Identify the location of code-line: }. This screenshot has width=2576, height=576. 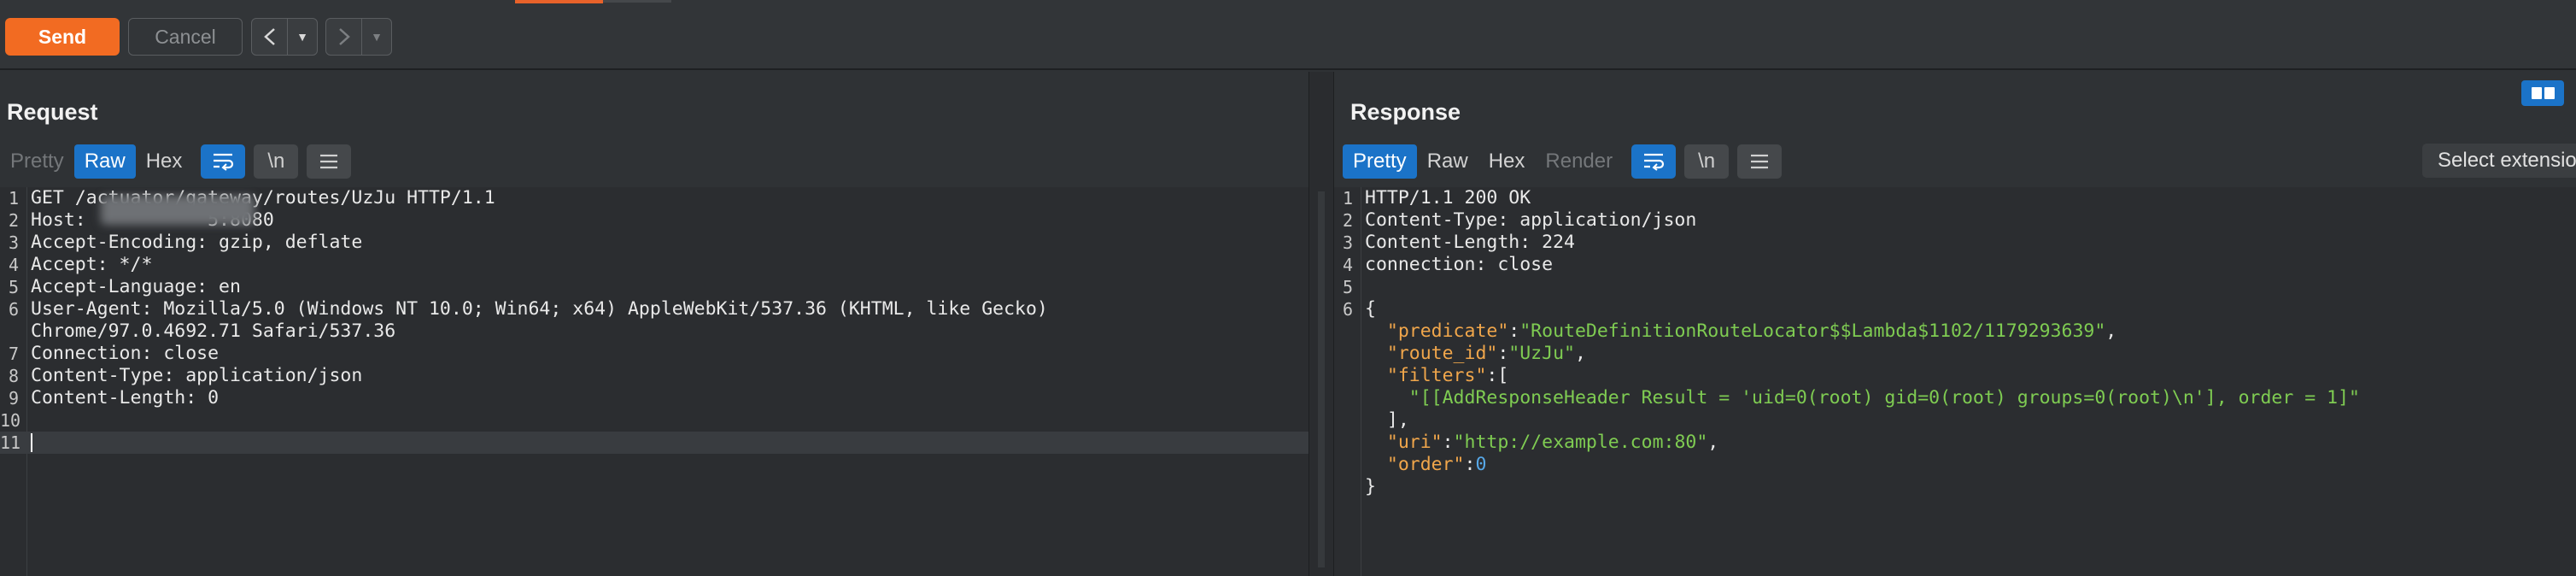
(1370, 486).